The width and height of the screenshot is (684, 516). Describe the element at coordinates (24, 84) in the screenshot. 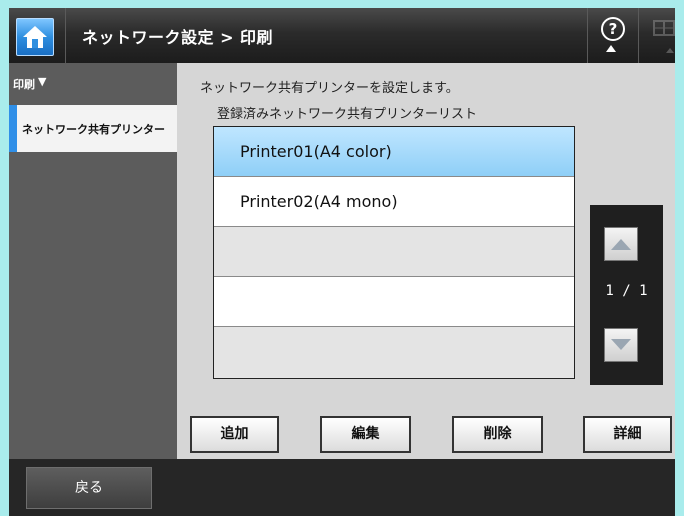

I see `sidebar-category-label: 印刷` at that location.